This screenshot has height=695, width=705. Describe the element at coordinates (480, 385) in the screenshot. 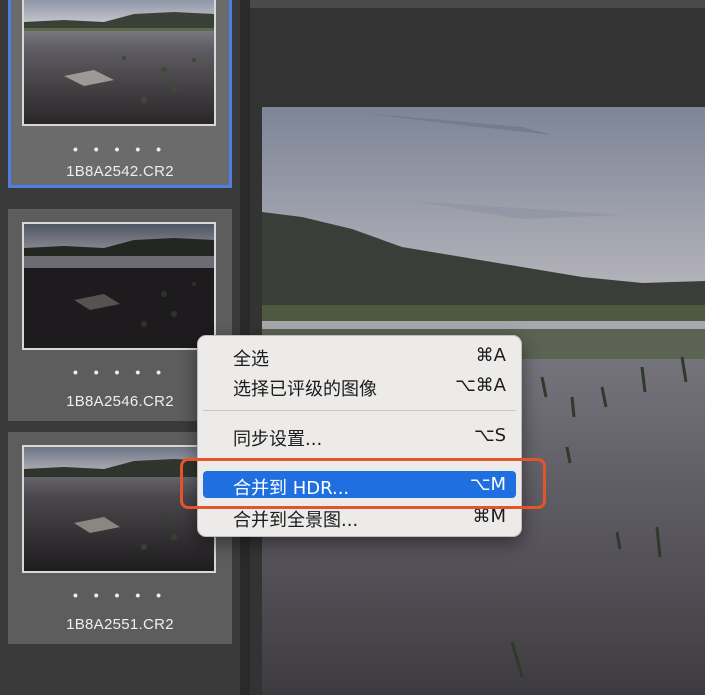

I see `menu-item-shortcut: ⌥⌘A` at that location.